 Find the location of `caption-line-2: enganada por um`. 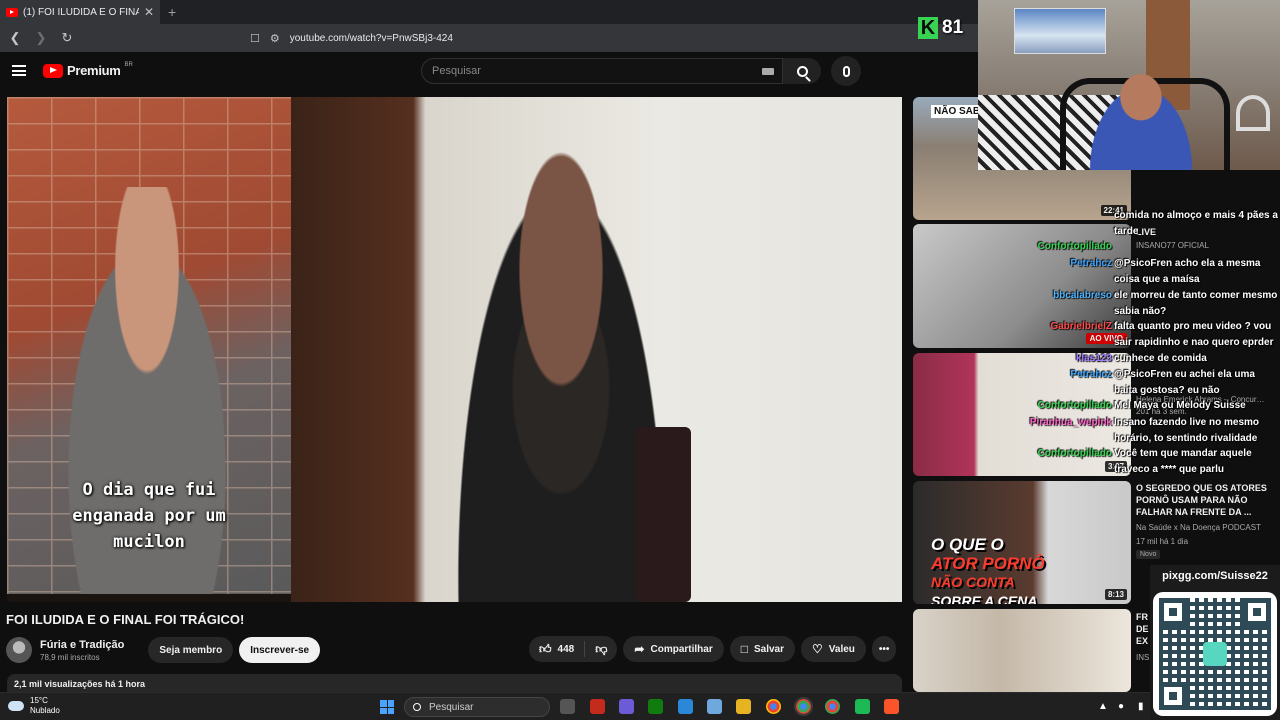

caption-line-2: enganada por um is located at coordinates (149, 516).